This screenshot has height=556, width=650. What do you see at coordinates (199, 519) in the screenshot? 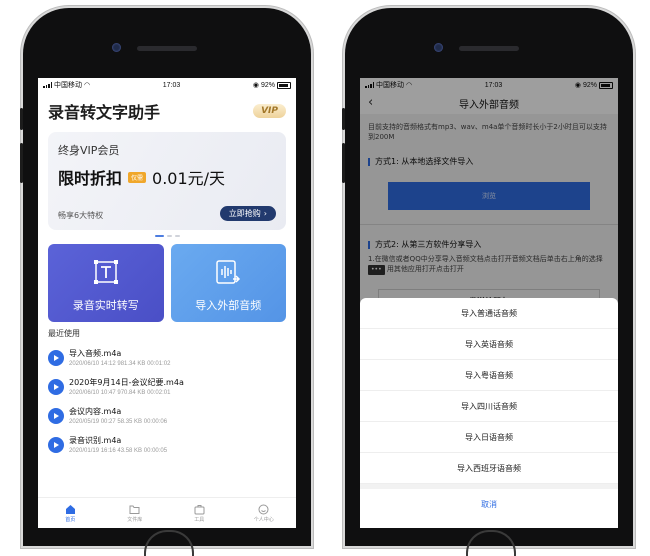
I see `tab-tools-label: 工具` at bounding box center [199, 519].